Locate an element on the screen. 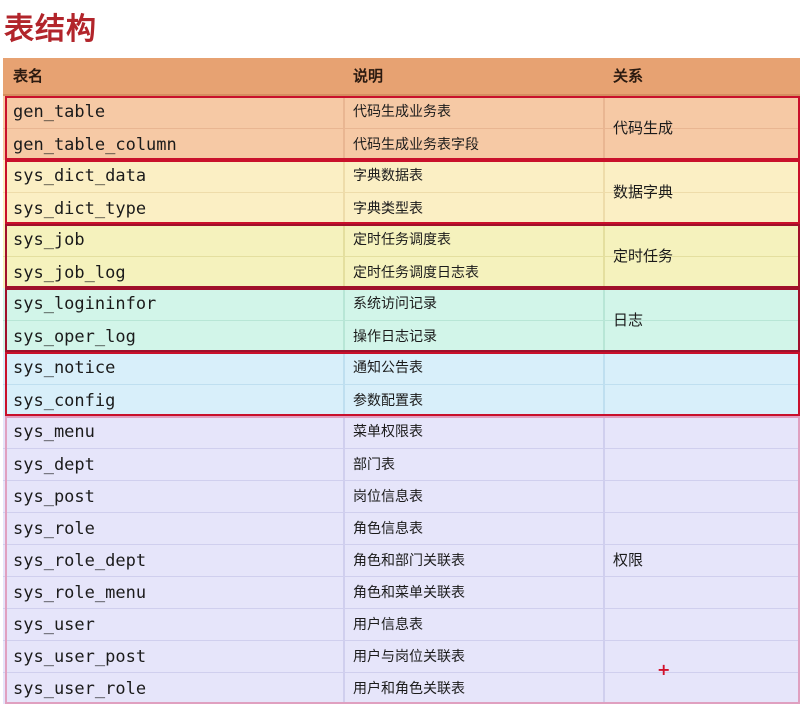 The width and height of the screenshot is (800, 705). table-name-cell: sys_dict_data is located at coordinates (80, 176).